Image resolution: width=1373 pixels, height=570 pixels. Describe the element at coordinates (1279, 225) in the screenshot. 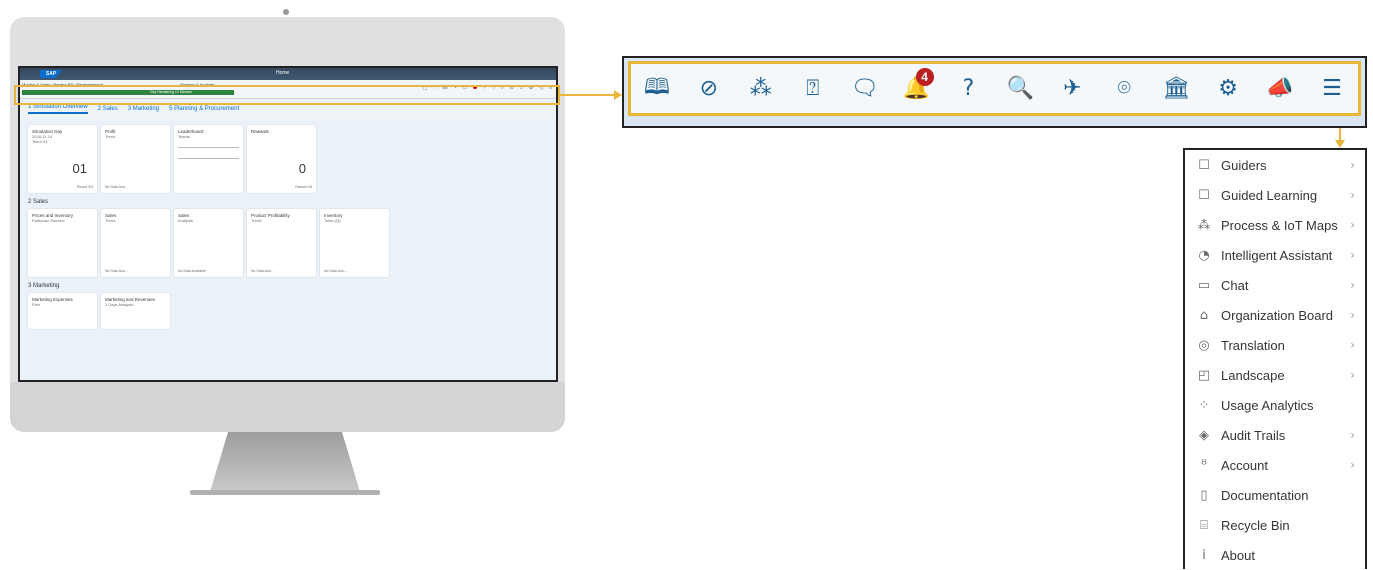

I see `menu-item-label: Process & IoT Maps` at that location.